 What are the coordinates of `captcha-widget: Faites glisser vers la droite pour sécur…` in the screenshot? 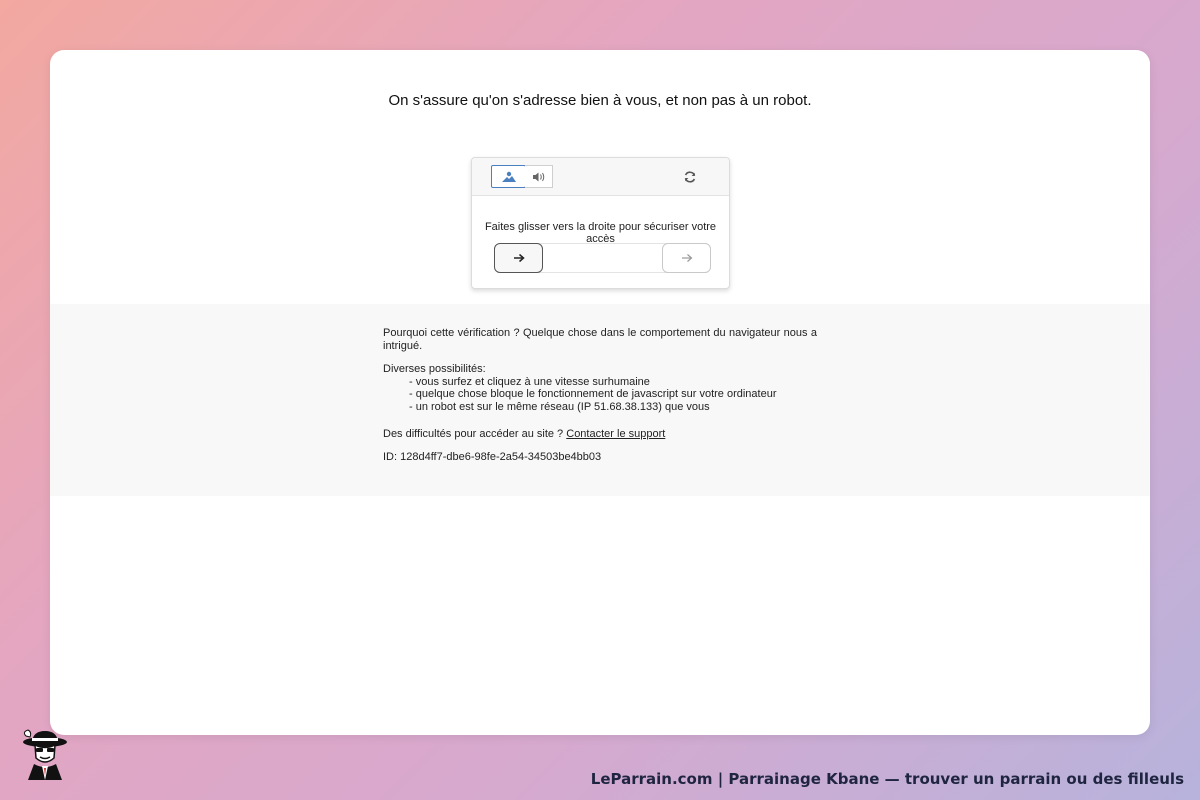 It's located at (600, 223).